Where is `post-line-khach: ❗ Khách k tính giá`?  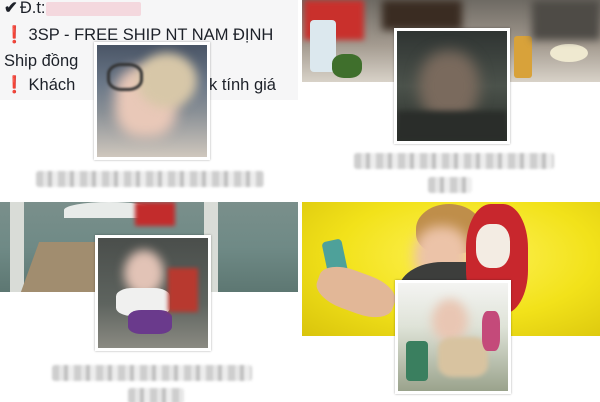 post-line-khach: ❗ Khách k tính giá is located at coordinates (140, 85).